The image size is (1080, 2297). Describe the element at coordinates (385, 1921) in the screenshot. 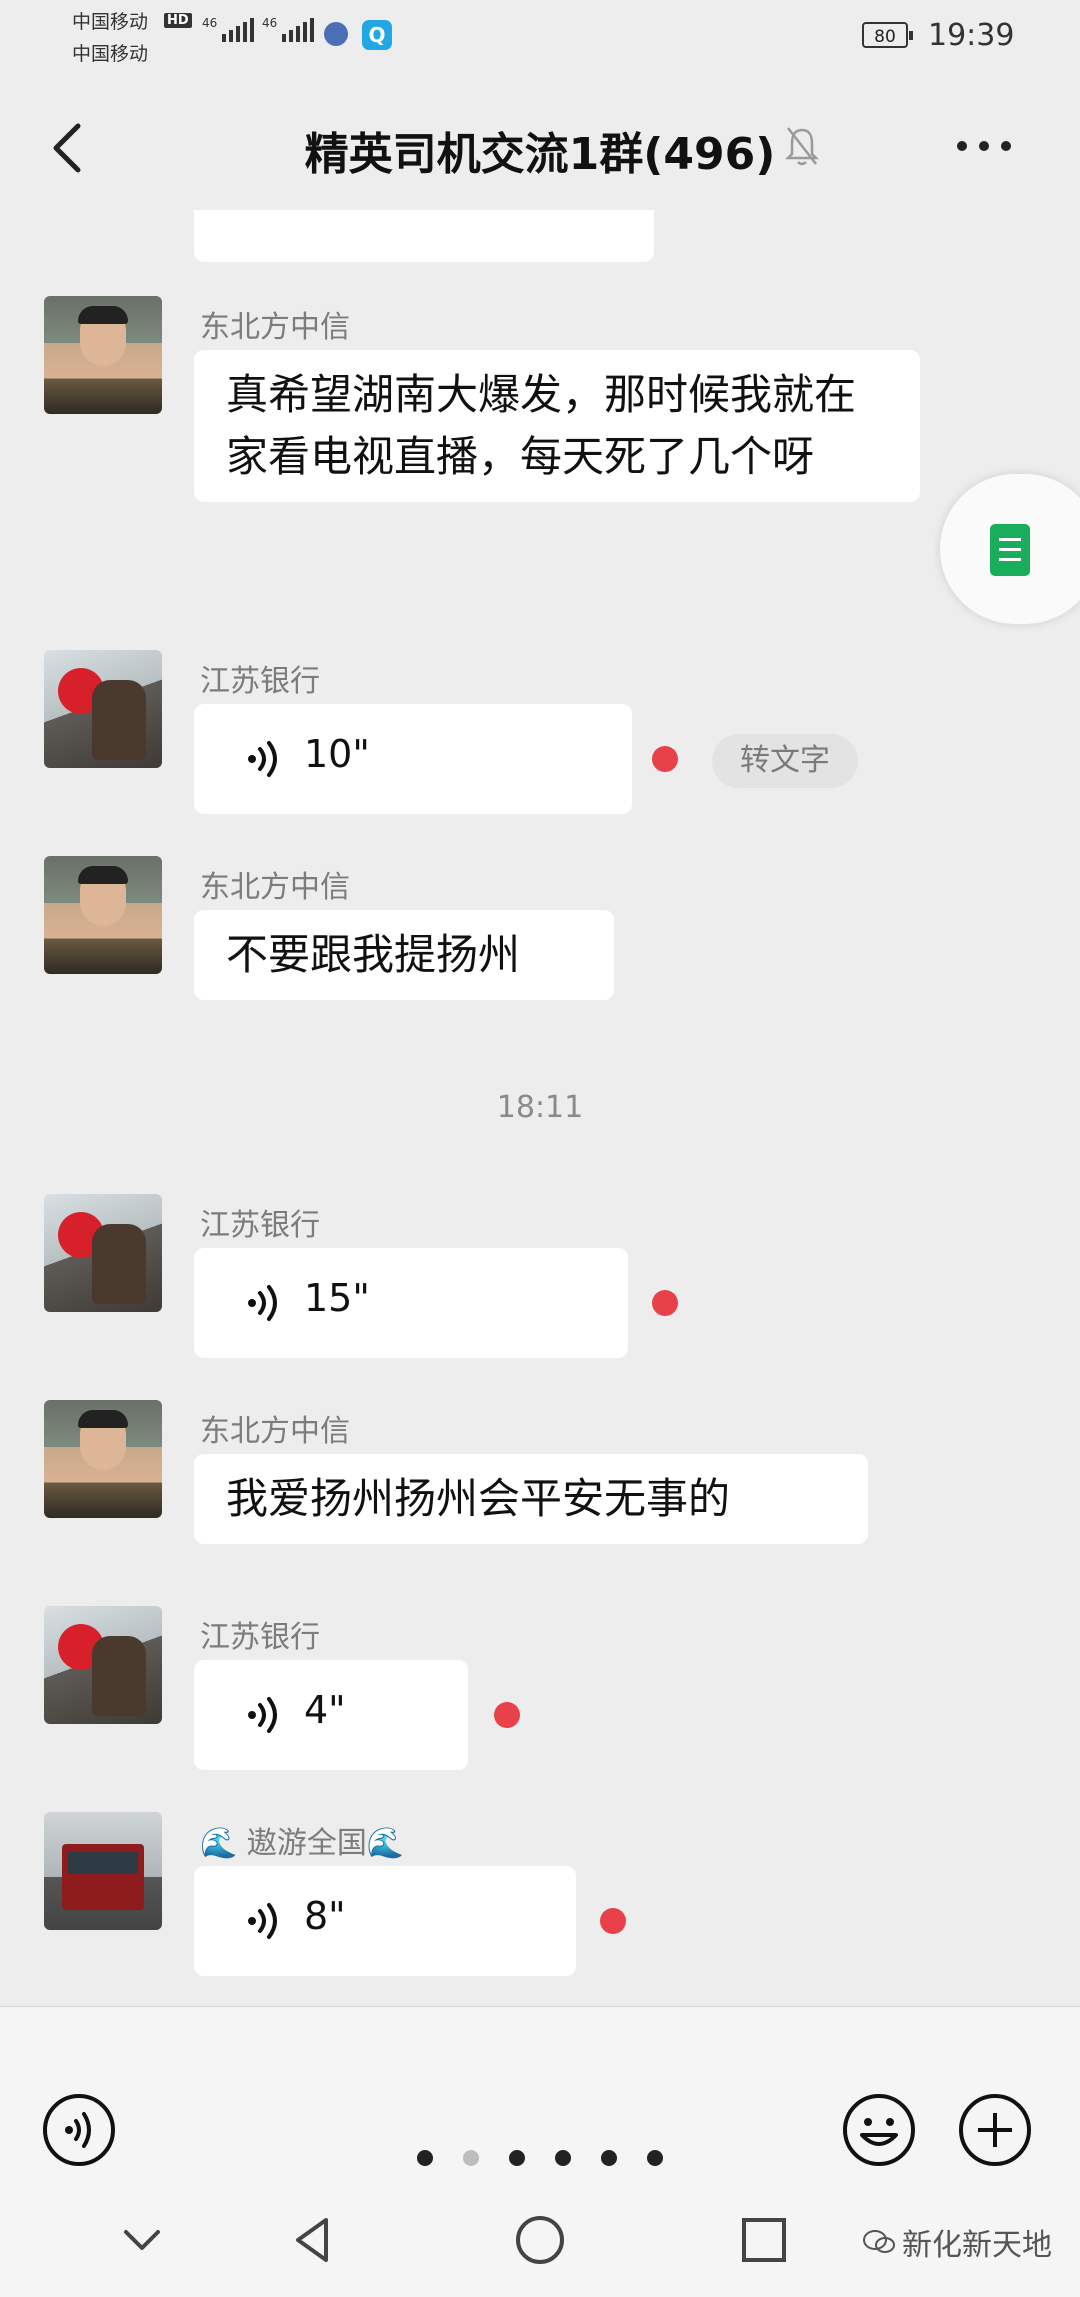

I see `voice-message-bubble: 8"` at that location.